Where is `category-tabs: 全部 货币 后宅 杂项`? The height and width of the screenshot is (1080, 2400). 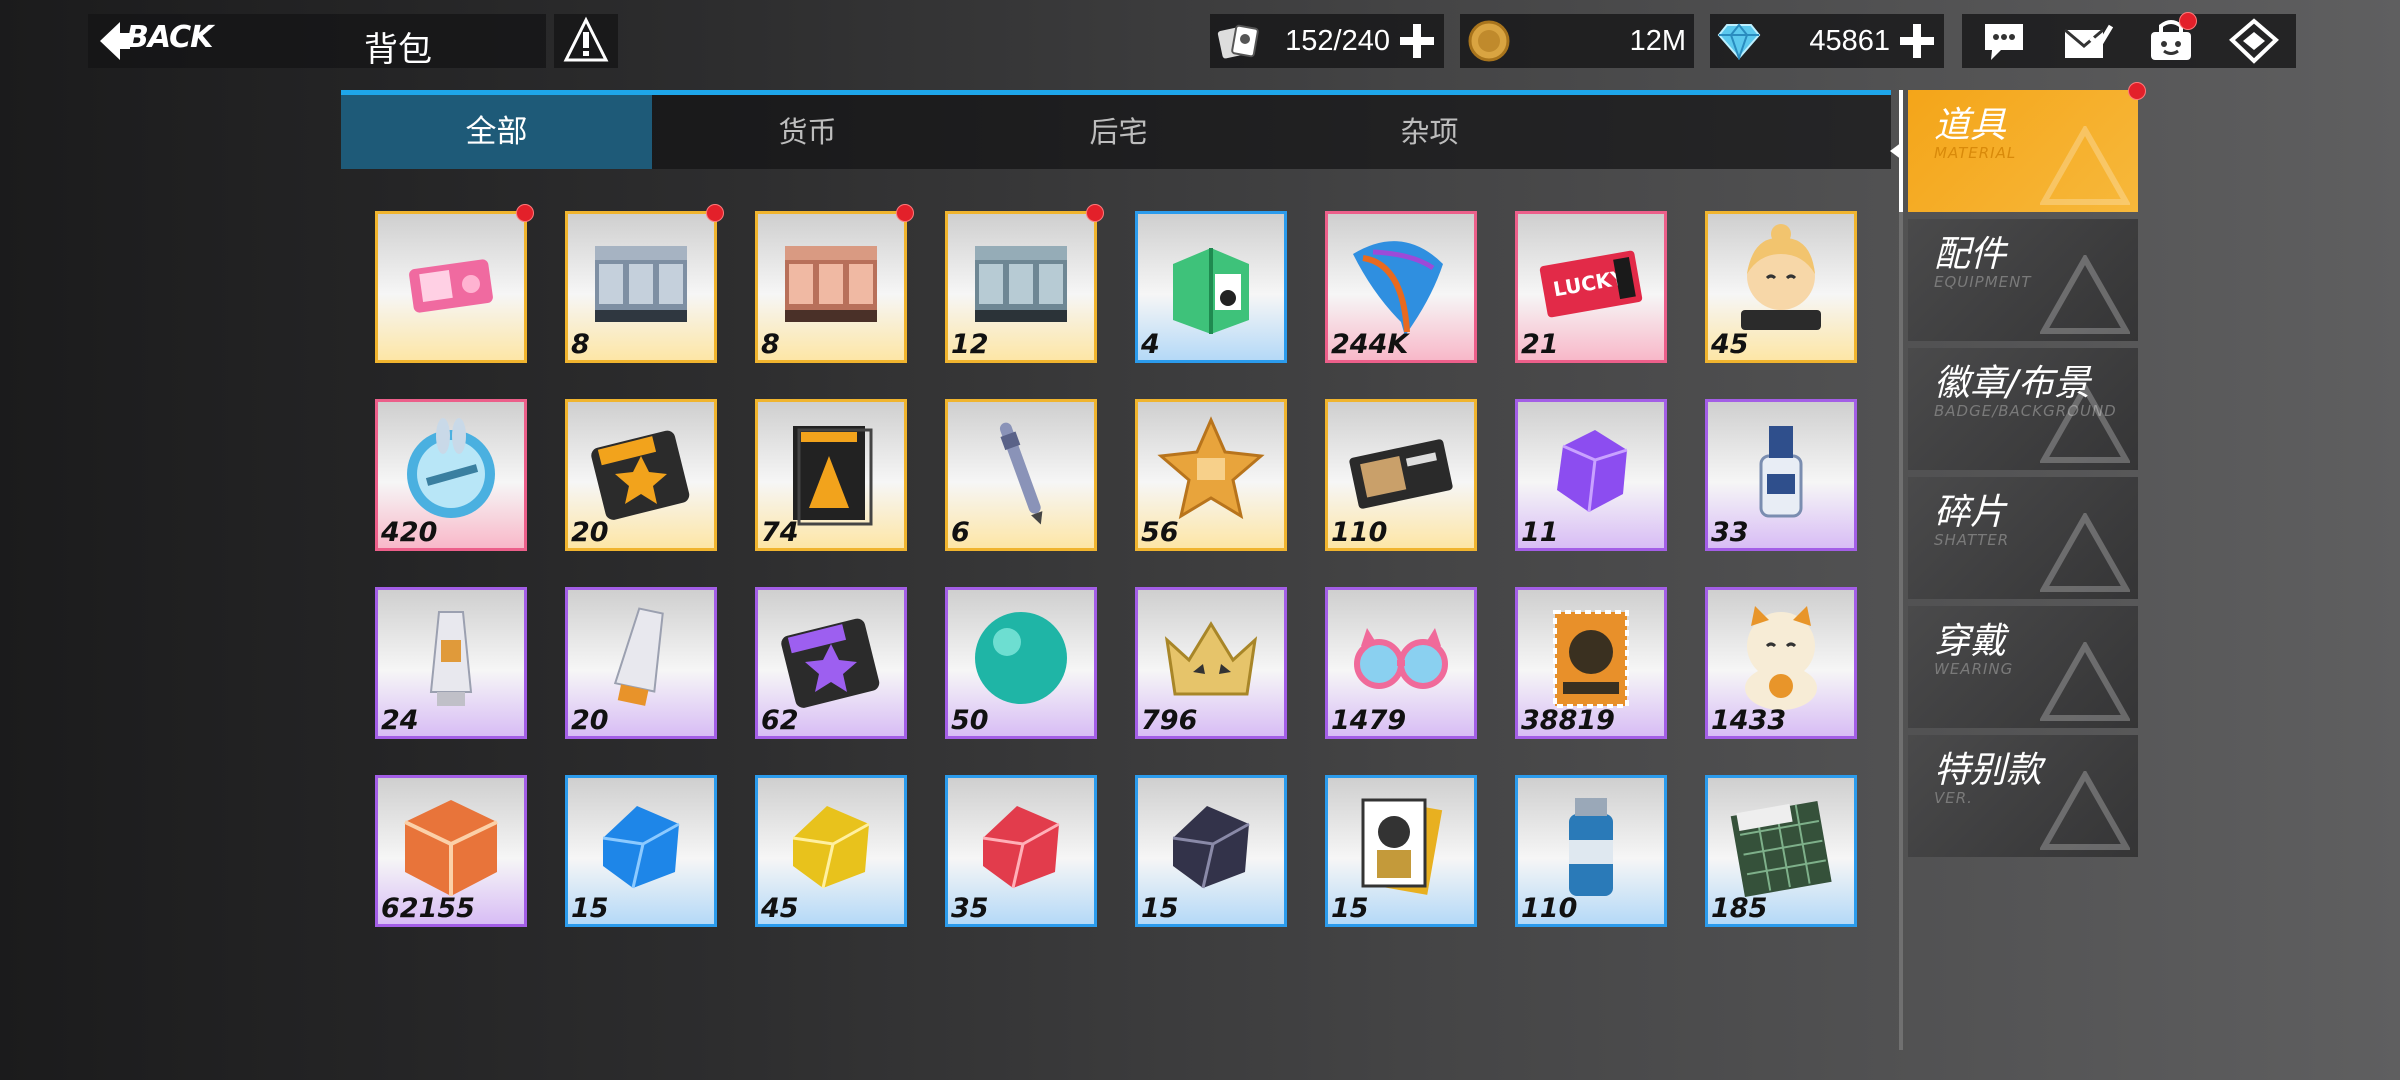 category-tabs: 全部 货币 后宅 杂项 is located at coordinates (1116, 132).